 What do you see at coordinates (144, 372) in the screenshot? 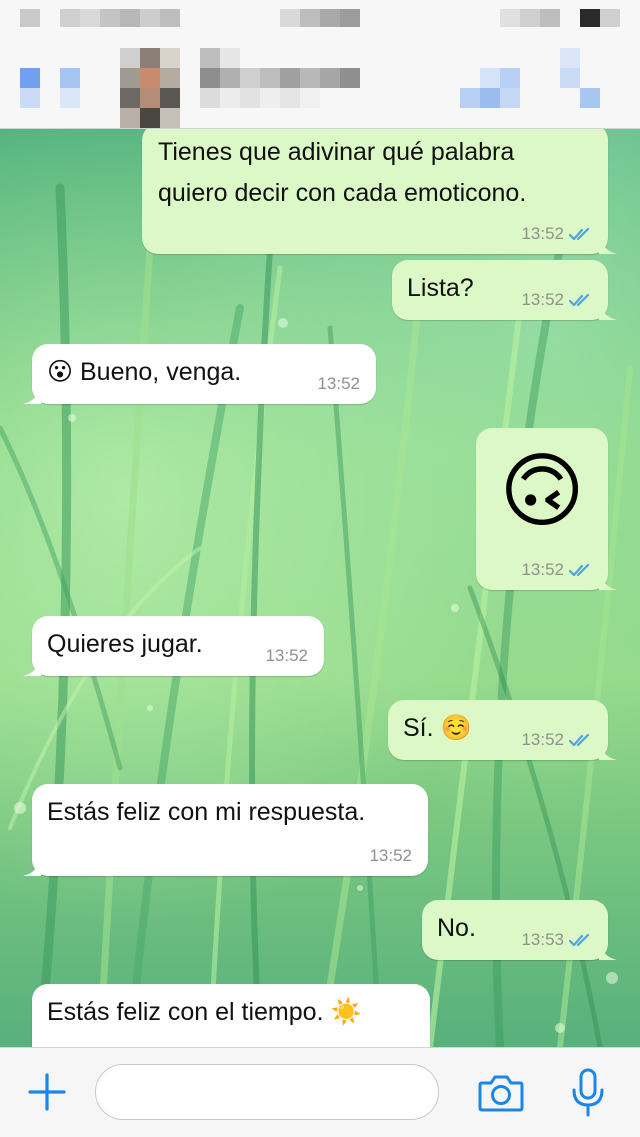
I see `message-text: 😮 Bueno, venga.` at bounding box center [144, 372].